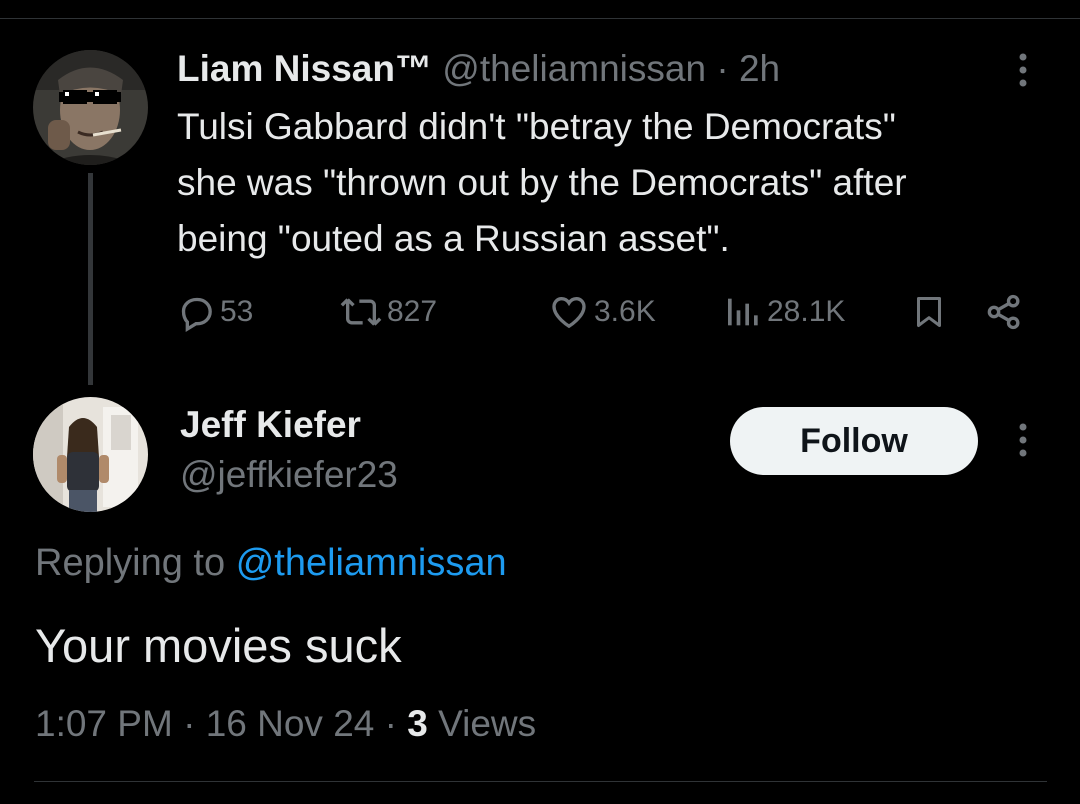  What do you see at coordinates (270, 425) in the screenshot?
I see `reply-author-name: Jeff Kiefer` at bounding box center [270, 425].